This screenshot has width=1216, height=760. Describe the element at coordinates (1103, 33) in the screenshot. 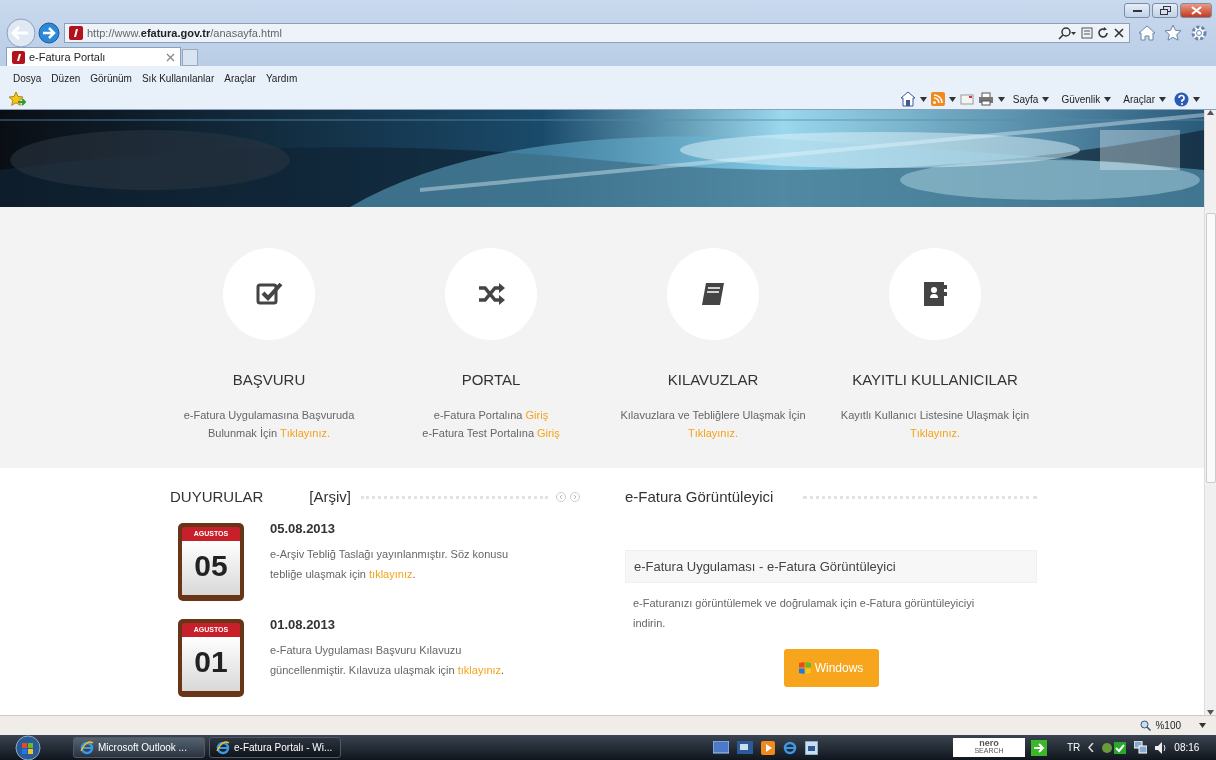

I see `refresh-icon` at that location.